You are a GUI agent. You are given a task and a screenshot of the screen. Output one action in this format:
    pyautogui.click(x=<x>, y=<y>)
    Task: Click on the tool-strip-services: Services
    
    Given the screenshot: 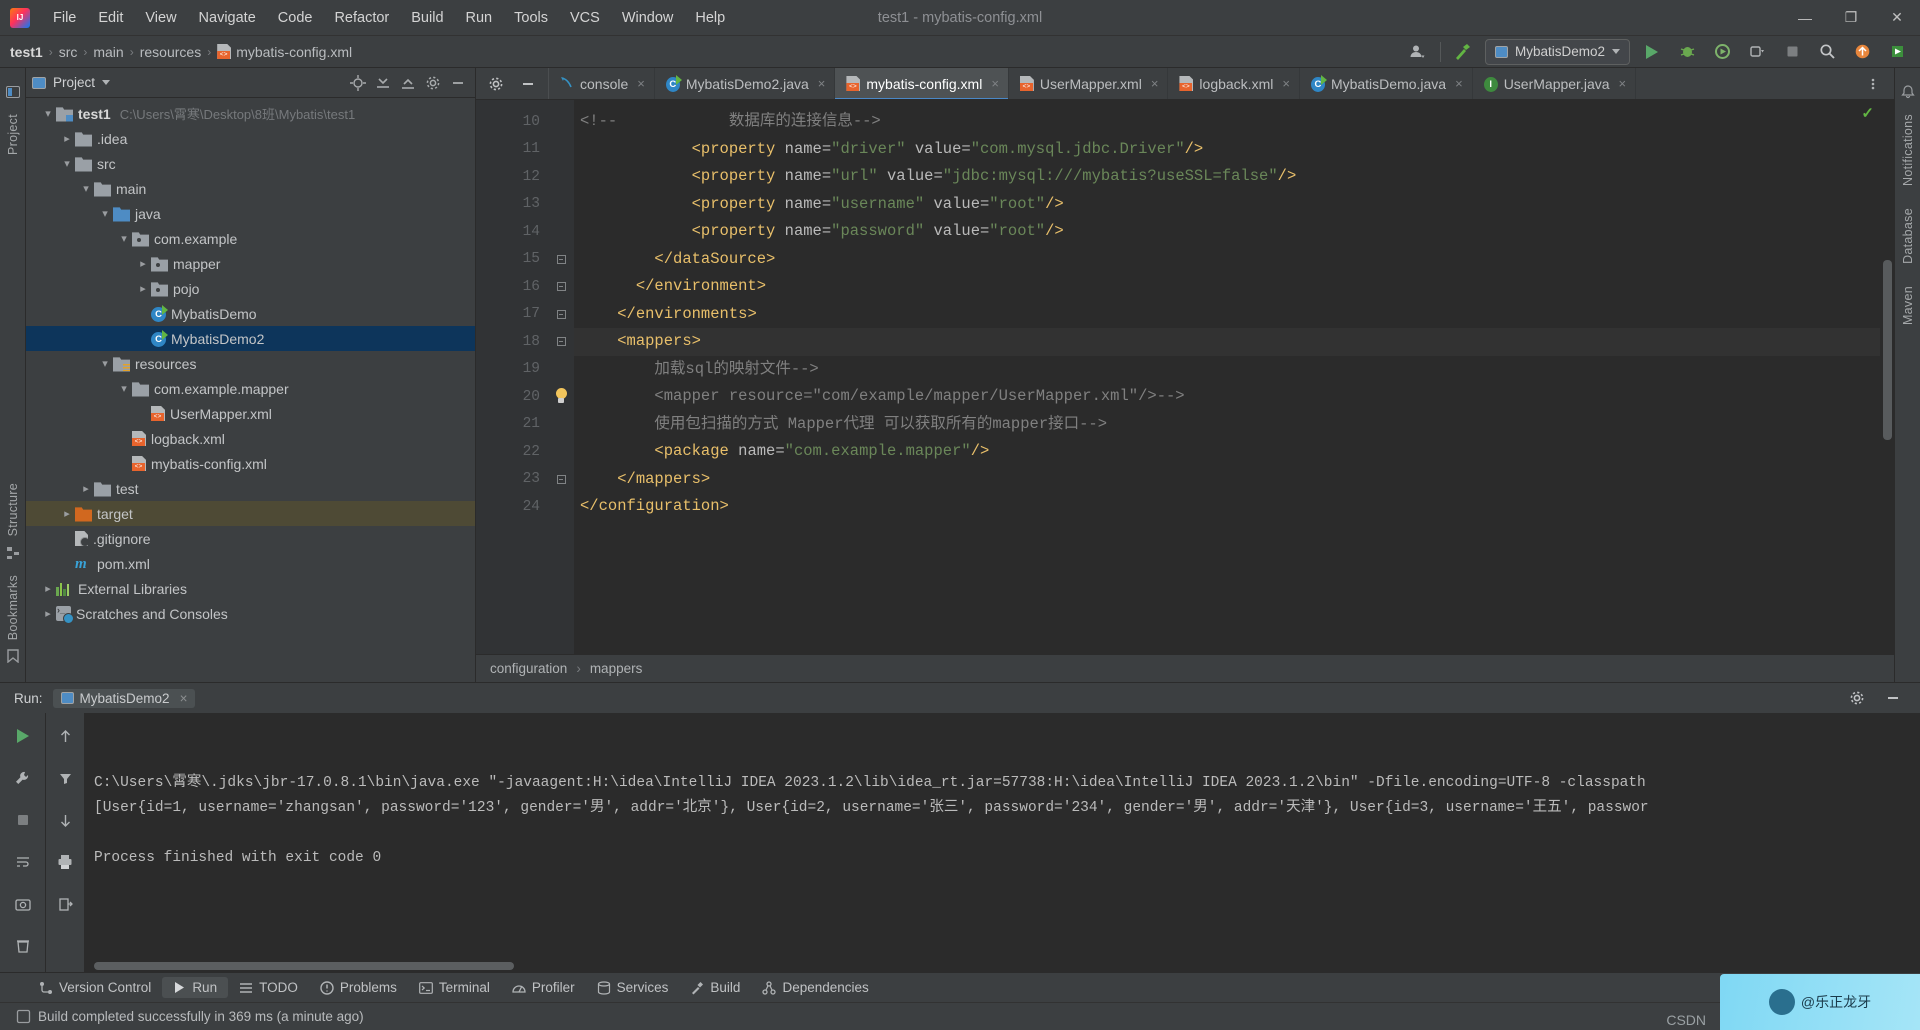 What is the action you would take?
    pyautogui.click(x=633, y=987)
    